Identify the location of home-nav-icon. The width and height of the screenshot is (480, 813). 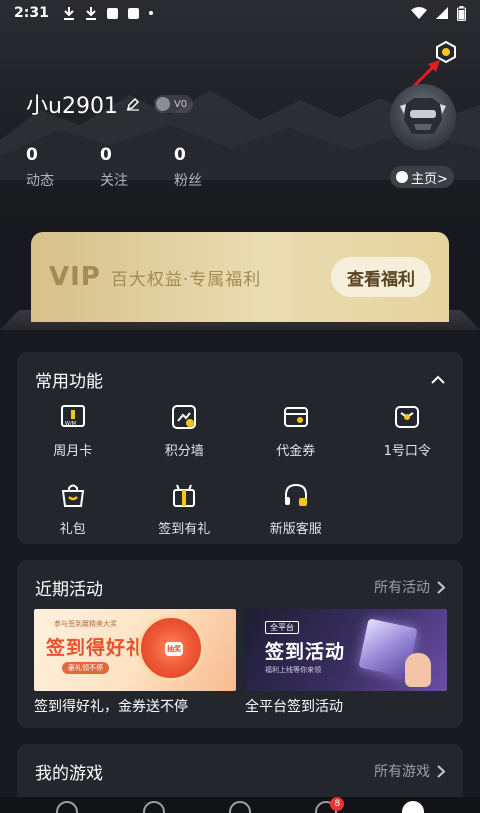
(67, 807).